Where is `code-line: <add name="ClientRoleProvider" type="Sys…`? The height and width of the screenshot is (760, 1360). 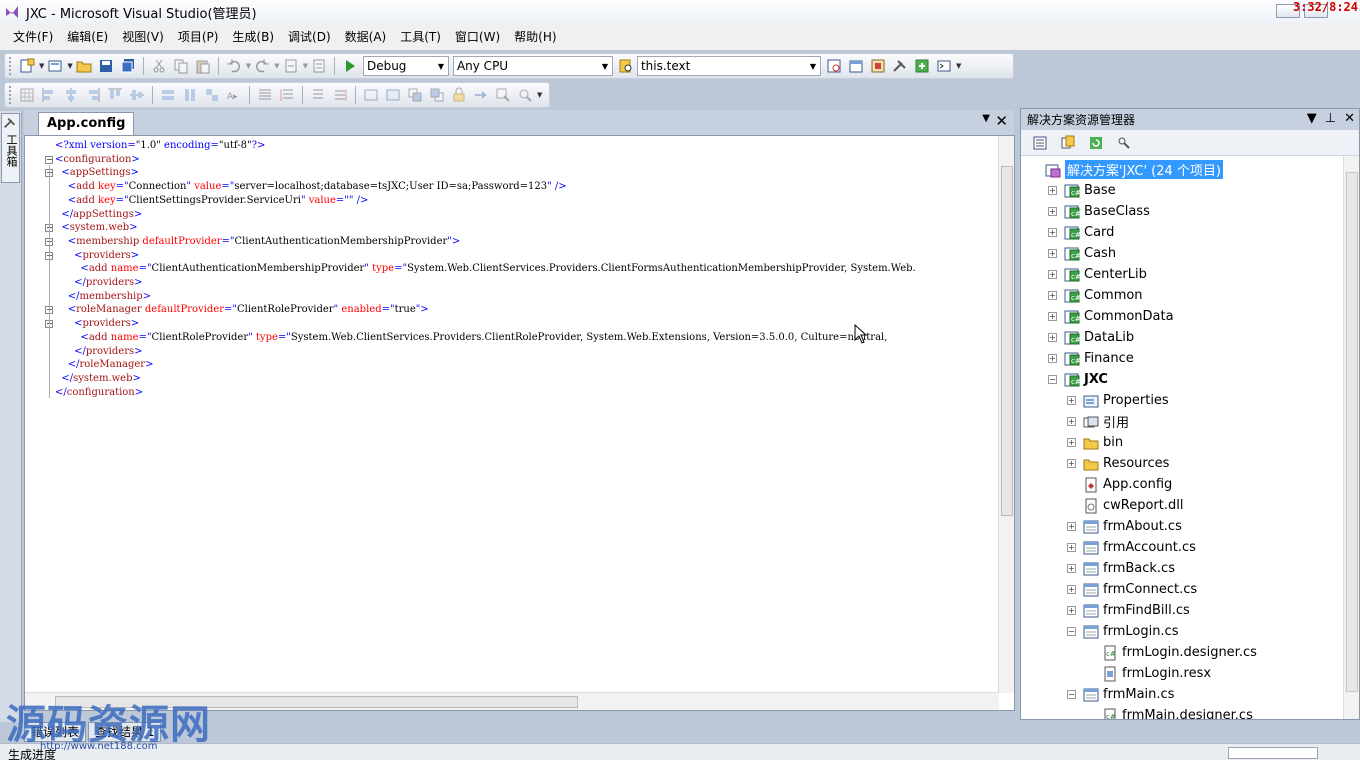 code-line: <add name="ClientRoleProvider" type="Sys… is located at coordinates (471, 338).